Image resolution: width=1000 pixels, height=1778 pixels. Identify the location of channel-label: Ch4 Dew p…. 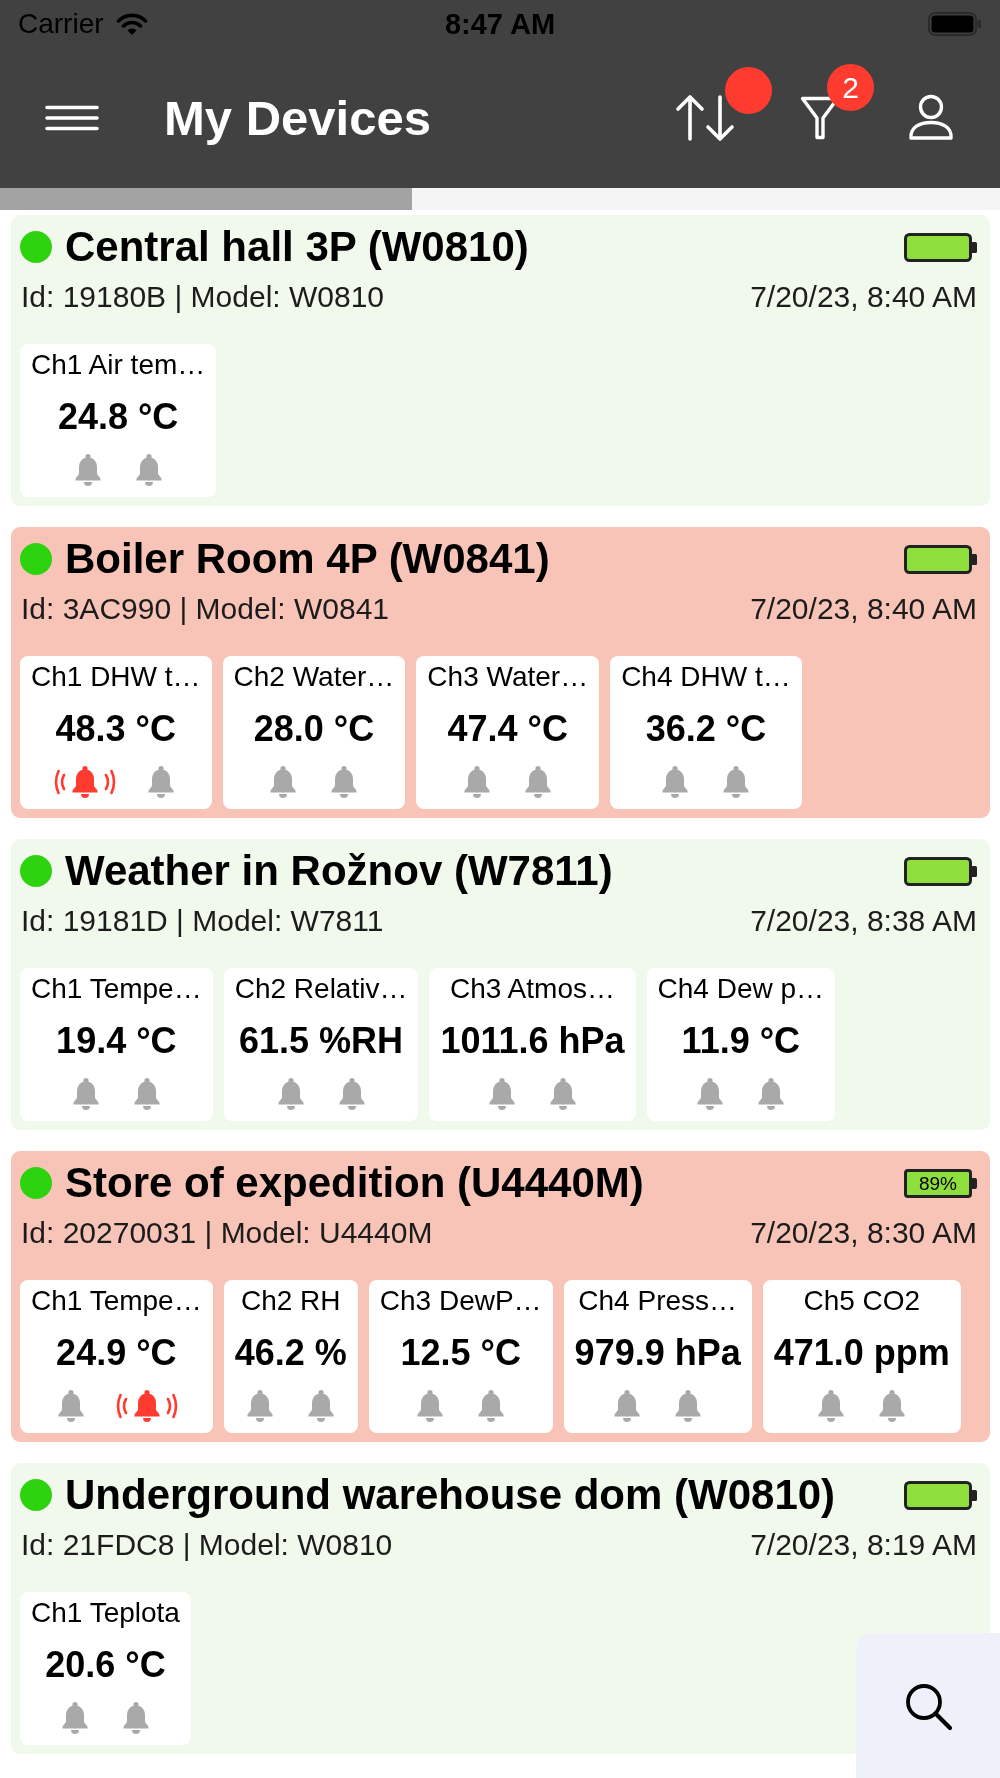
(741, 989).